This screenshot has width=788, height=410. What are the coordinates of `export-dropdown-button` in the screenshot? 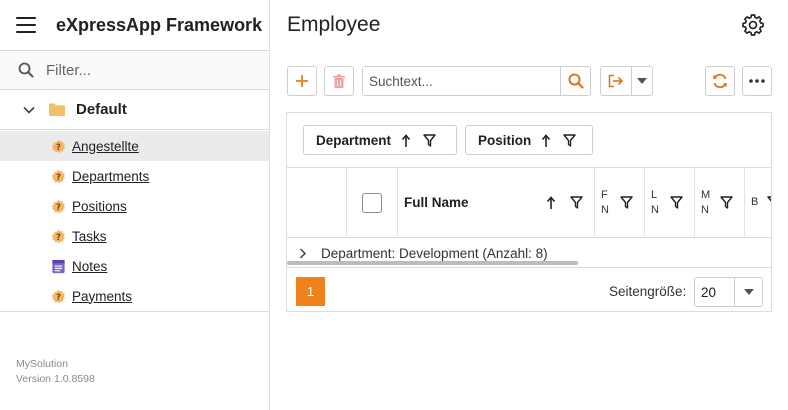 It's located at (642, 81).